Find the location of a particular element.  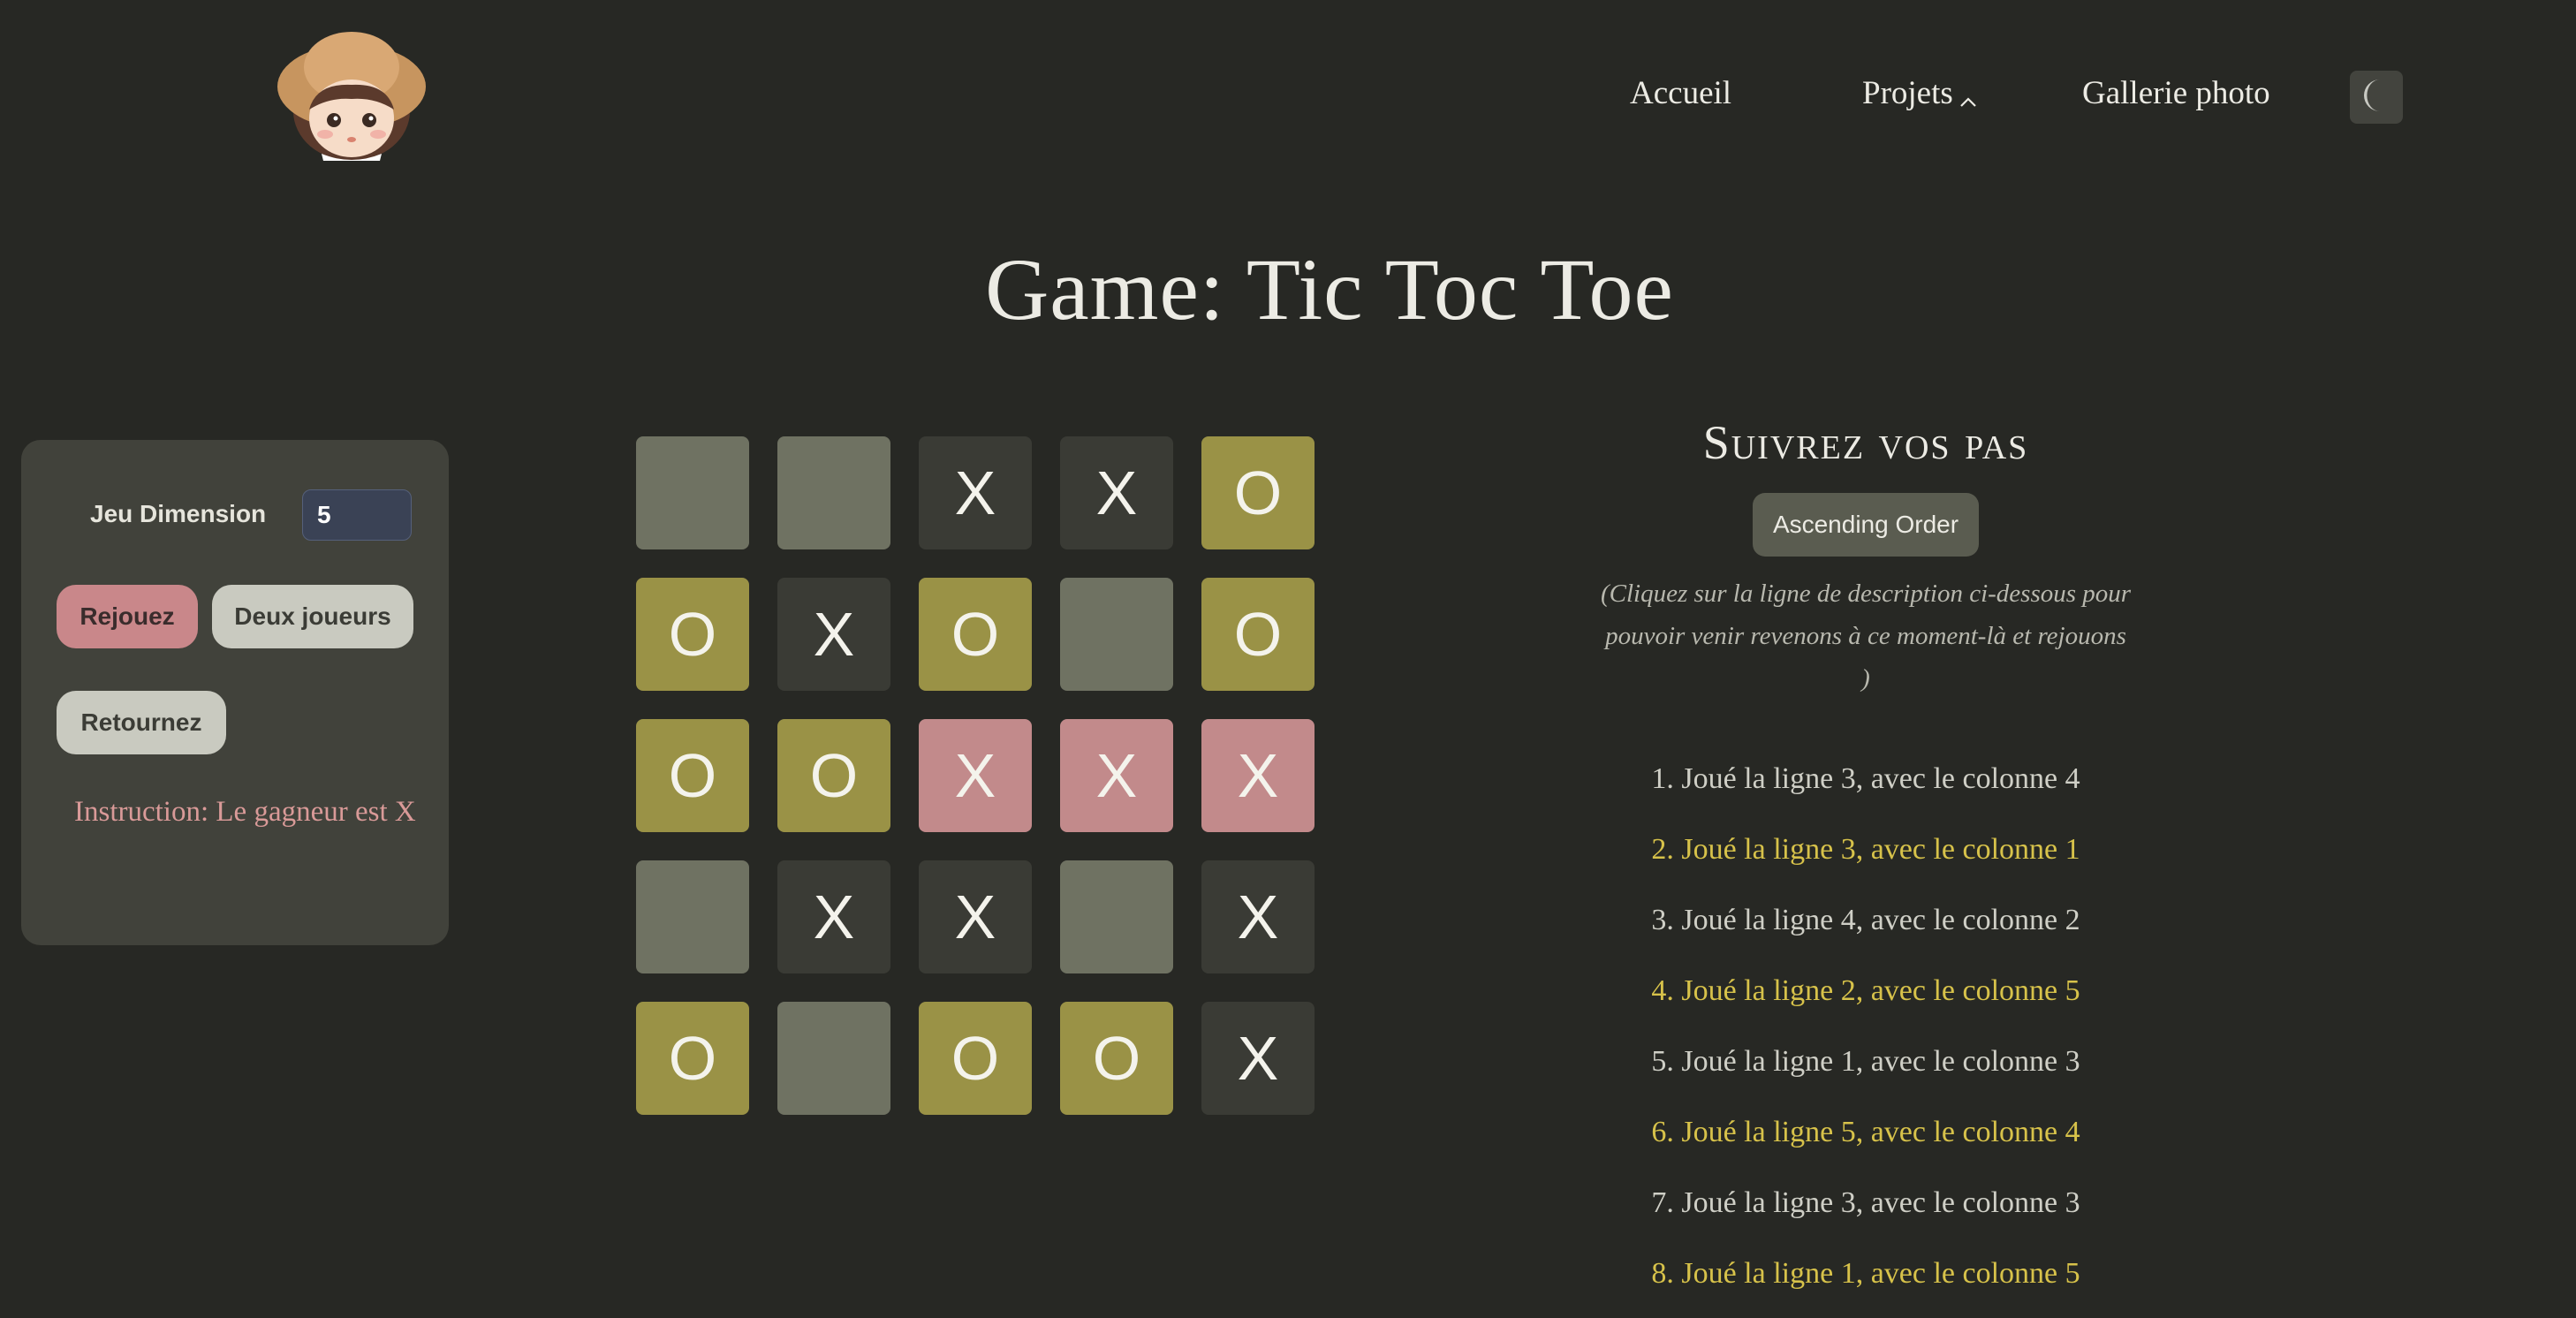

board-cell-r2-c4 is located at coordinates (1117, 635).